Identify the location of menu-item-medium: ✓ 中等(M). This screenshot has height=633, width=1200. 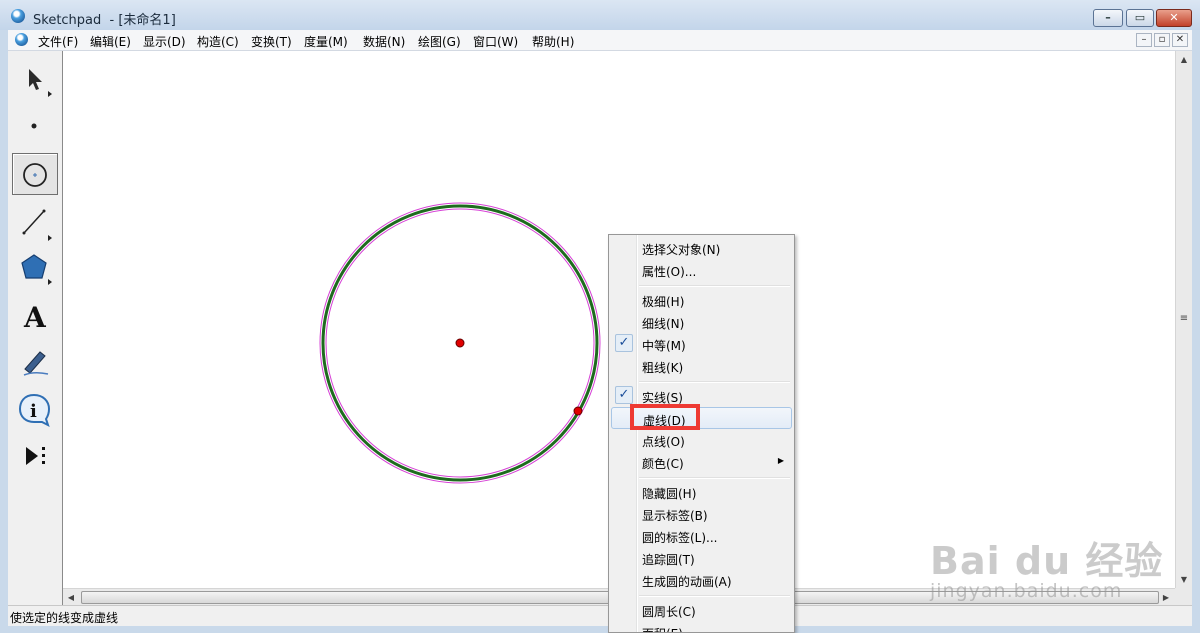
(701, 344).